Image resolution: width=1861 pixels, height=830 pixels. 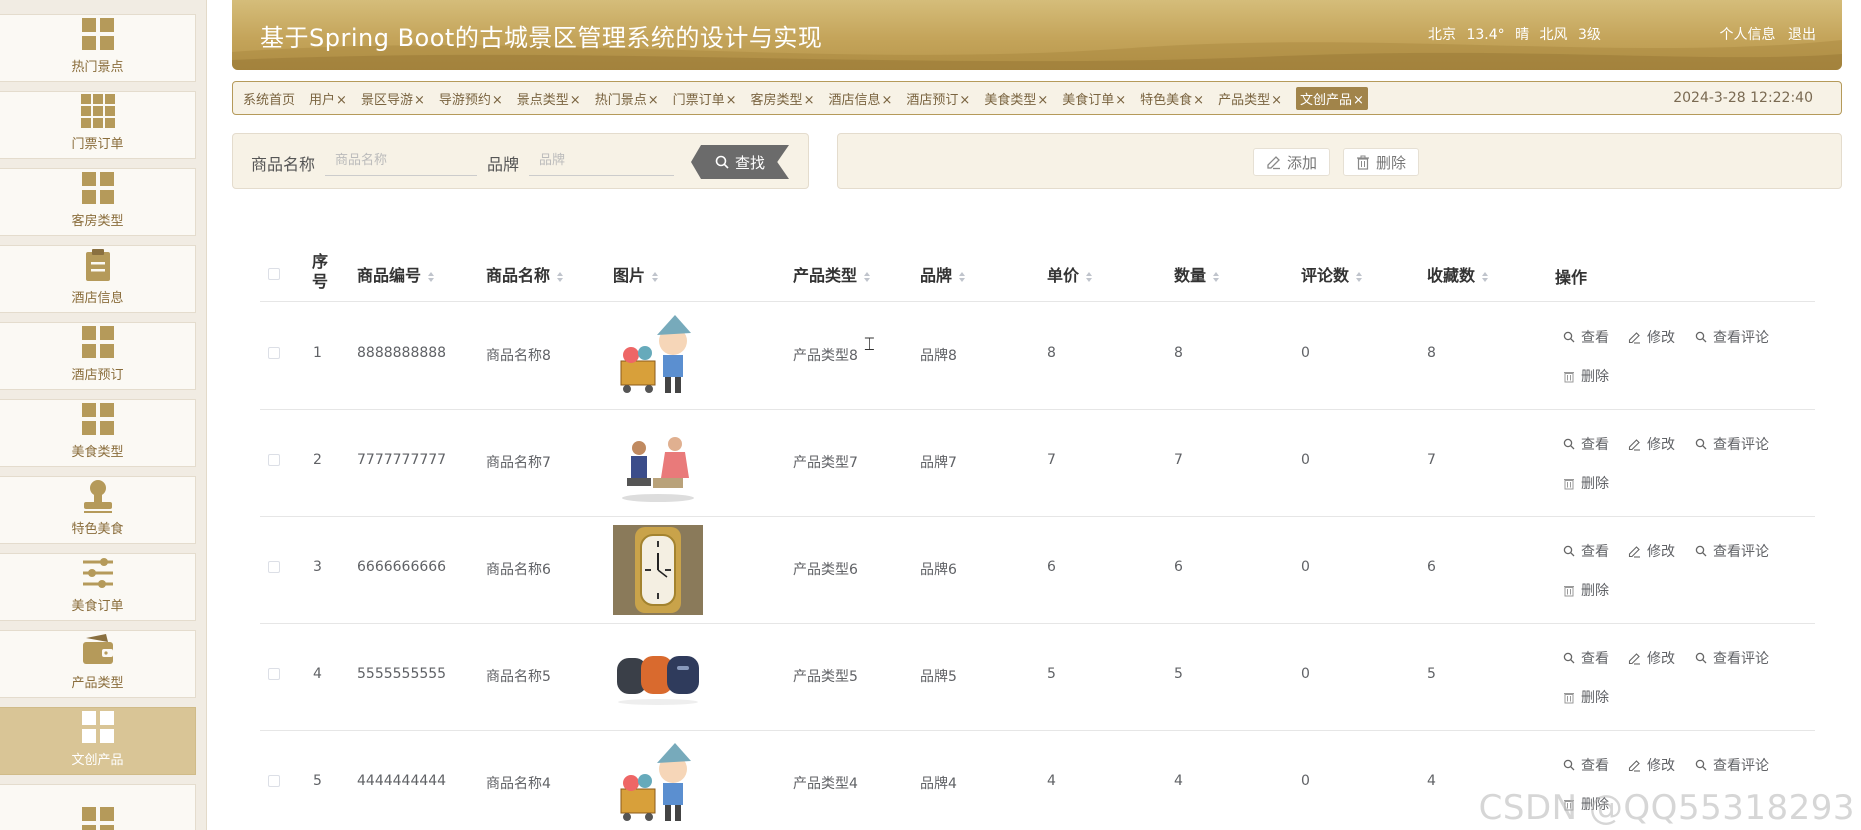 What do you see at coordinates (825, 275) in the screenshot?
I see `col-header-label: 产品类型` at bounding box center [825, 275].